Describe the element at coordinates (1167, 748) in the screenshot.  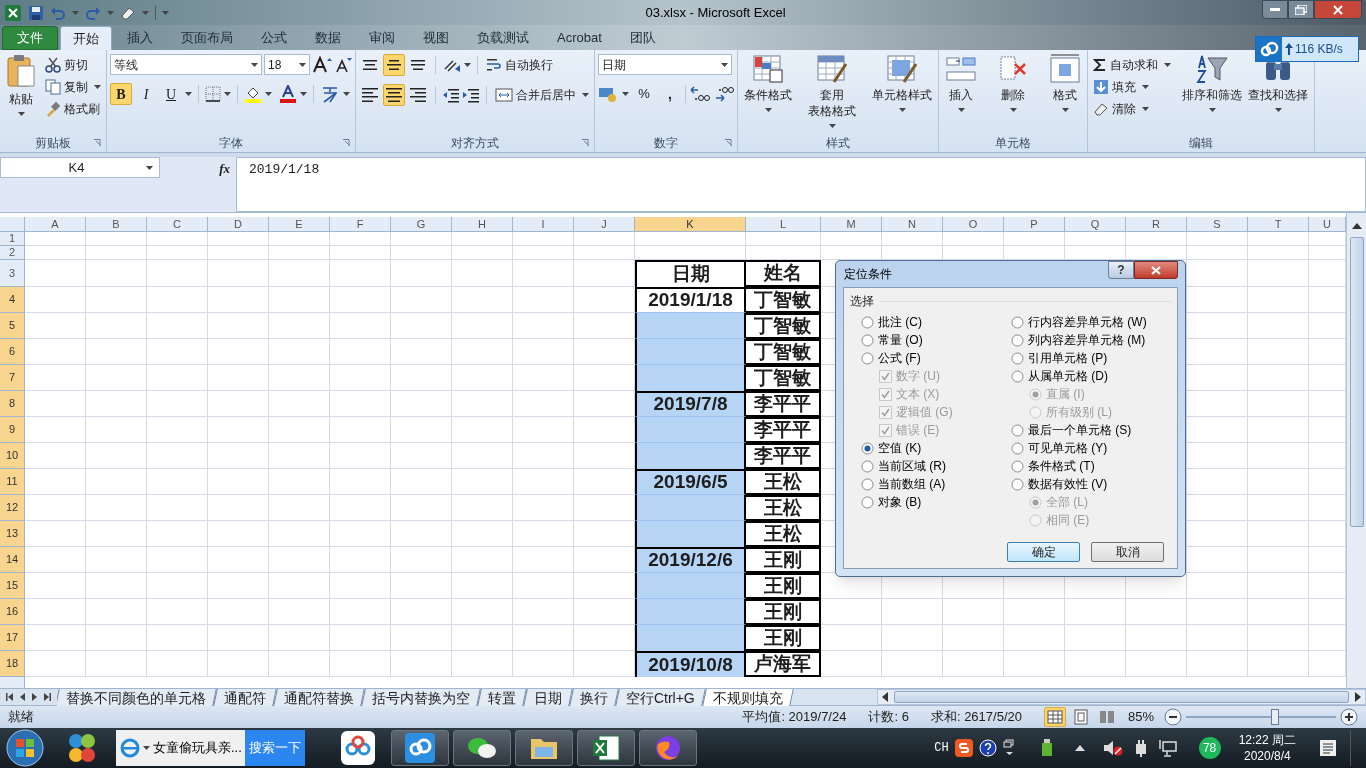
I see `network-icon` at that location.